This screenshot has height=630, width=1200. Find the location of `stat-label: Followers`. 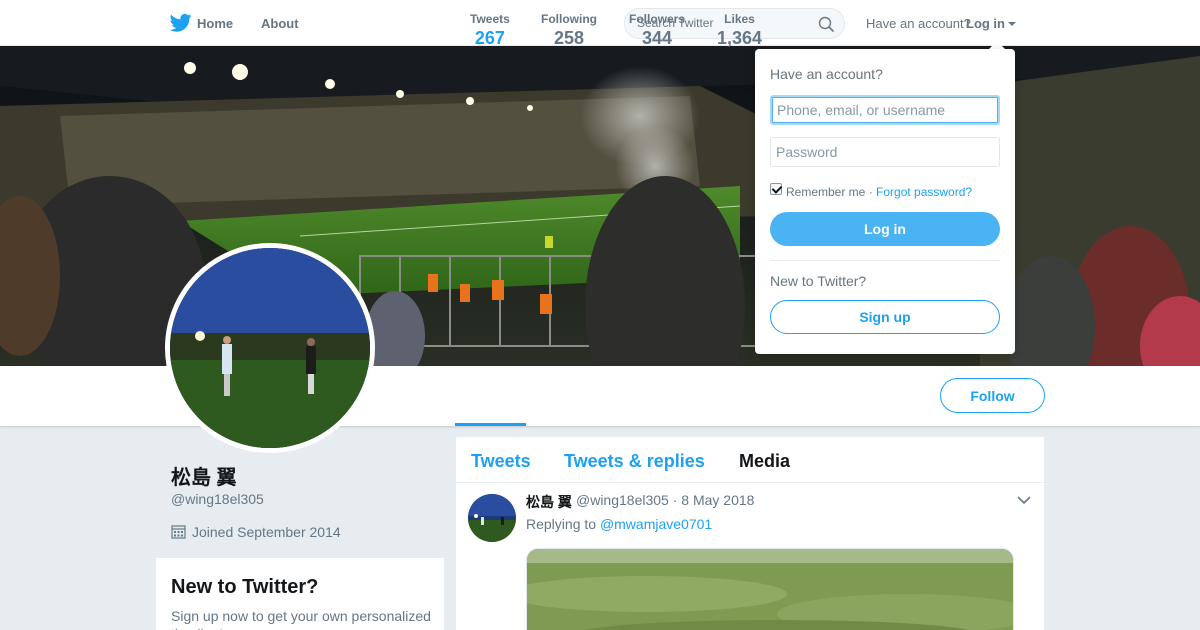

stat-label: Followers is located at coordinates (657, 19).